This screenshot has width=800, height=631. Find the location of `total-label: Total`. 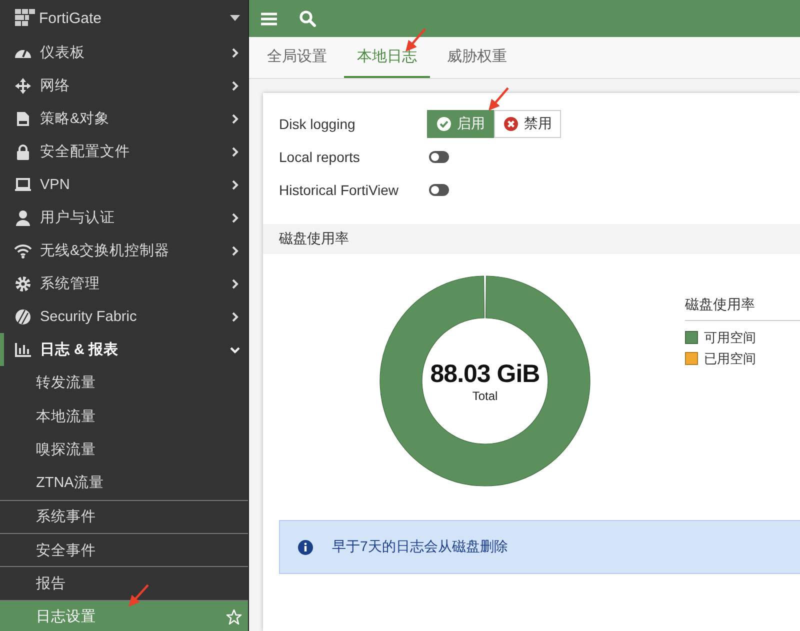

total-label: Total is located at coordinates (485, 395).